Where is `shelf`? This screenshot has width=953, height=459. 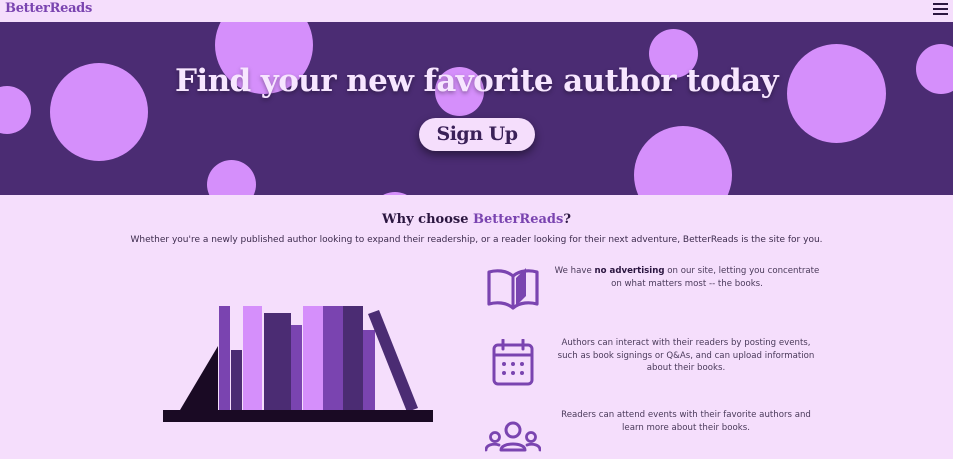 shelf is located at coordinates (298, 416).